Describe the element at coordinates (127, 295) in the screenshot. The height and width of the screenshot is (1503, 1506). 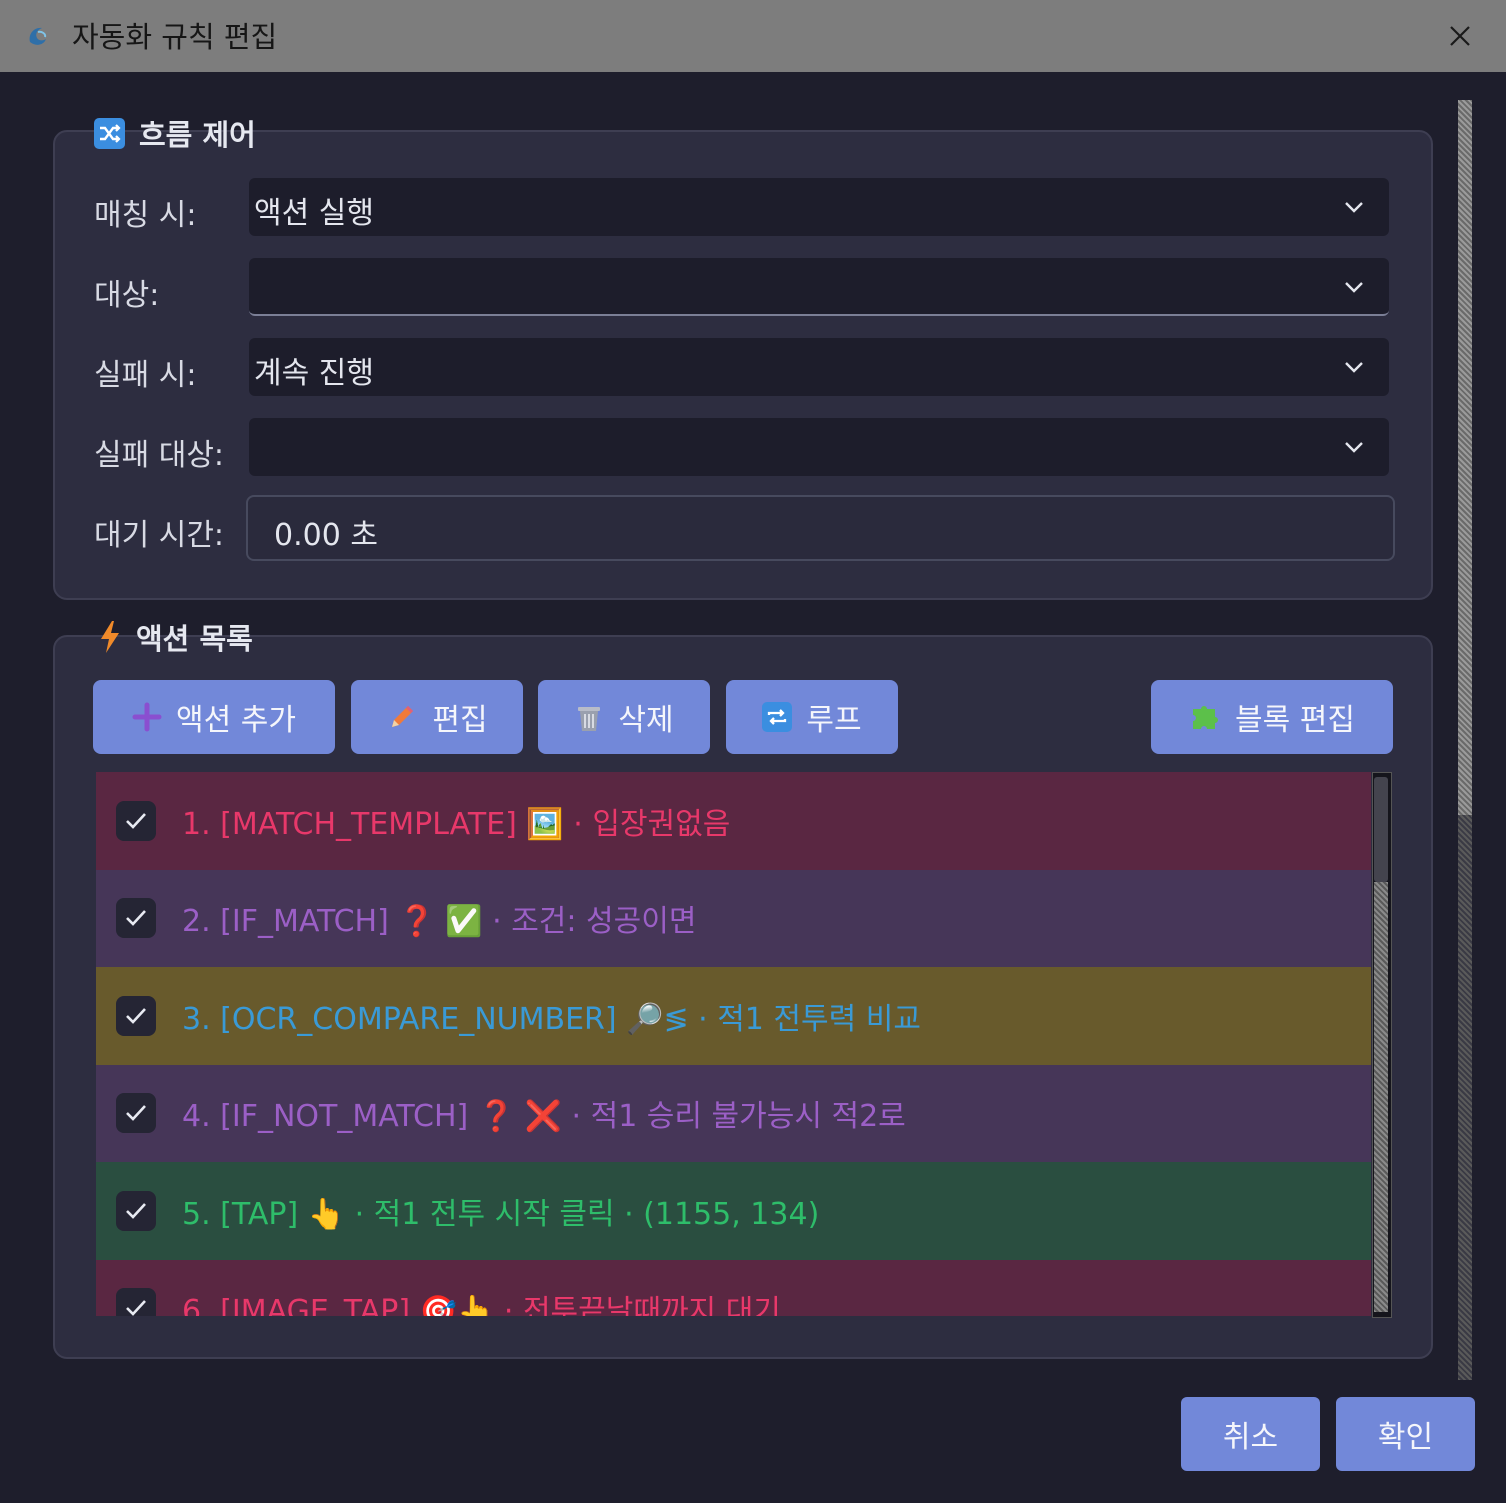
I see `target-label: 대상:` at that location.